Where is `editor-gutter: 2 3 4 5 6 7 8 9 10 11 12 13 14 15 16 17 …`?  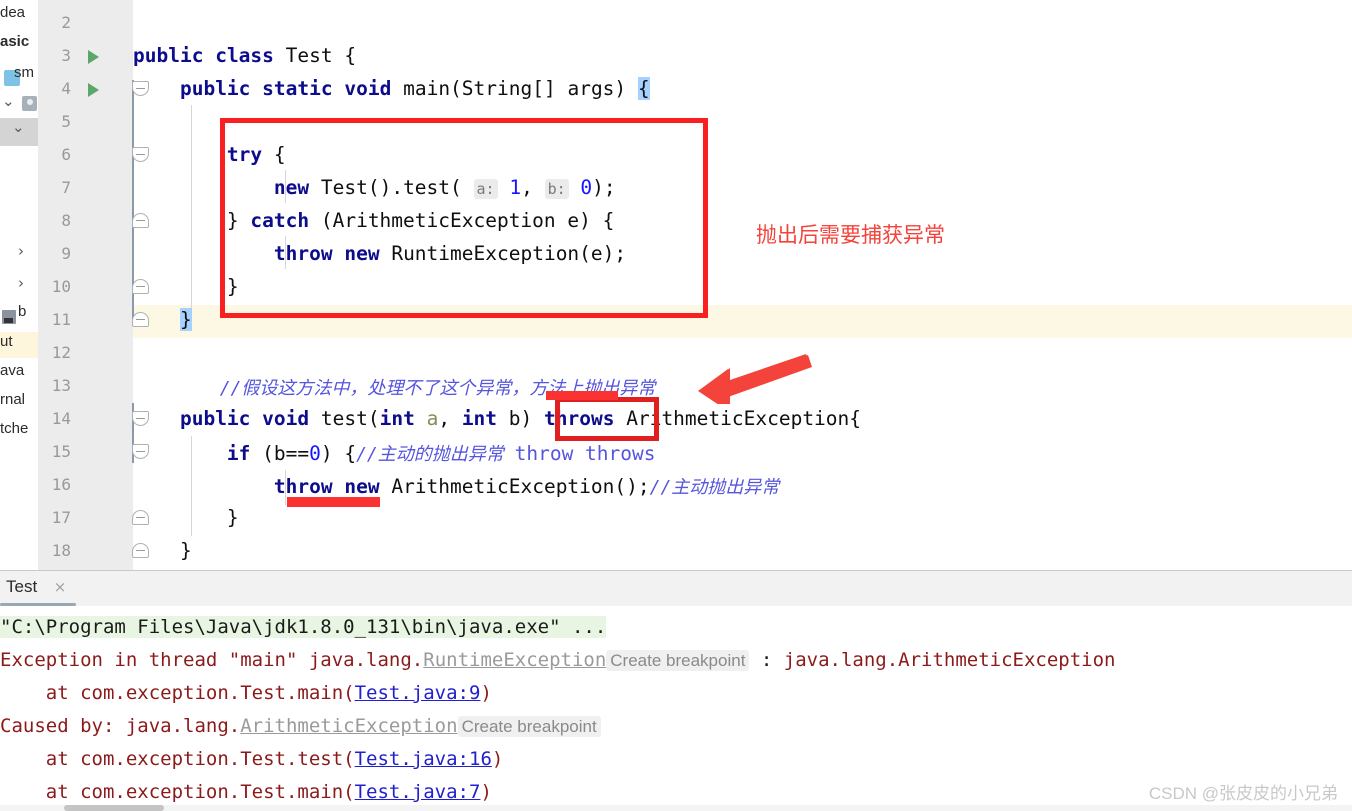 editor-gutter: 2 3 4 5 6 7 8 9 10 11 12 13 14 15 16 17 … is located at coordinates (85, 285).